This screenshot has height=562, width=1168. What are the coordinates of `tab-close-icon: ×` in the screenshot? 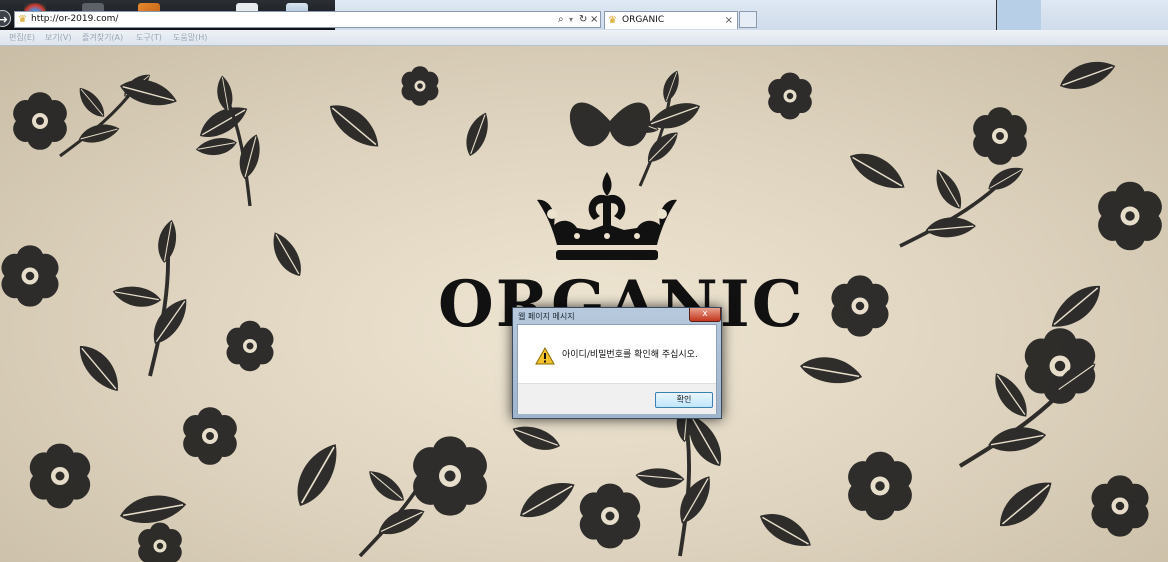 It's located at (729, 20).